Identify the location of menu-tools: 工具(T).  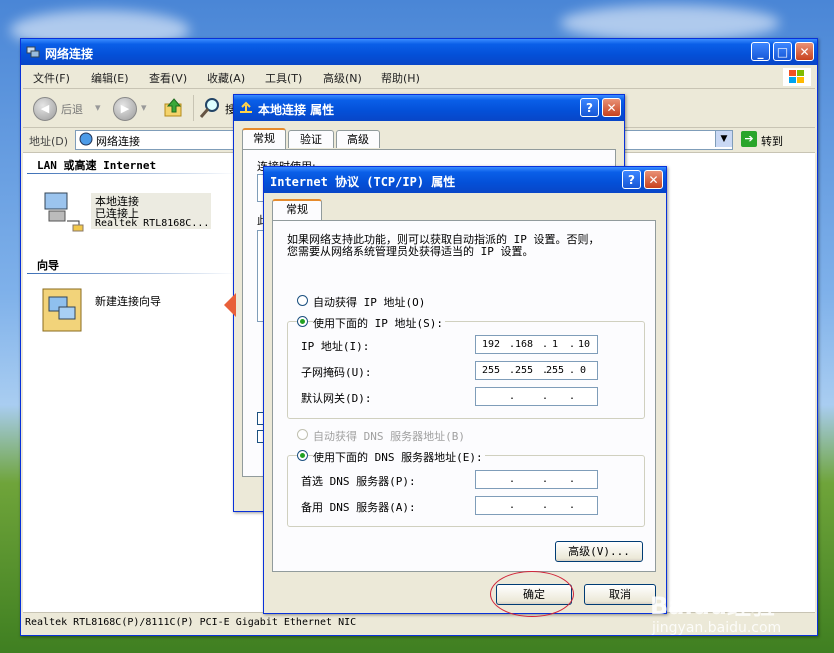
(283, 78).